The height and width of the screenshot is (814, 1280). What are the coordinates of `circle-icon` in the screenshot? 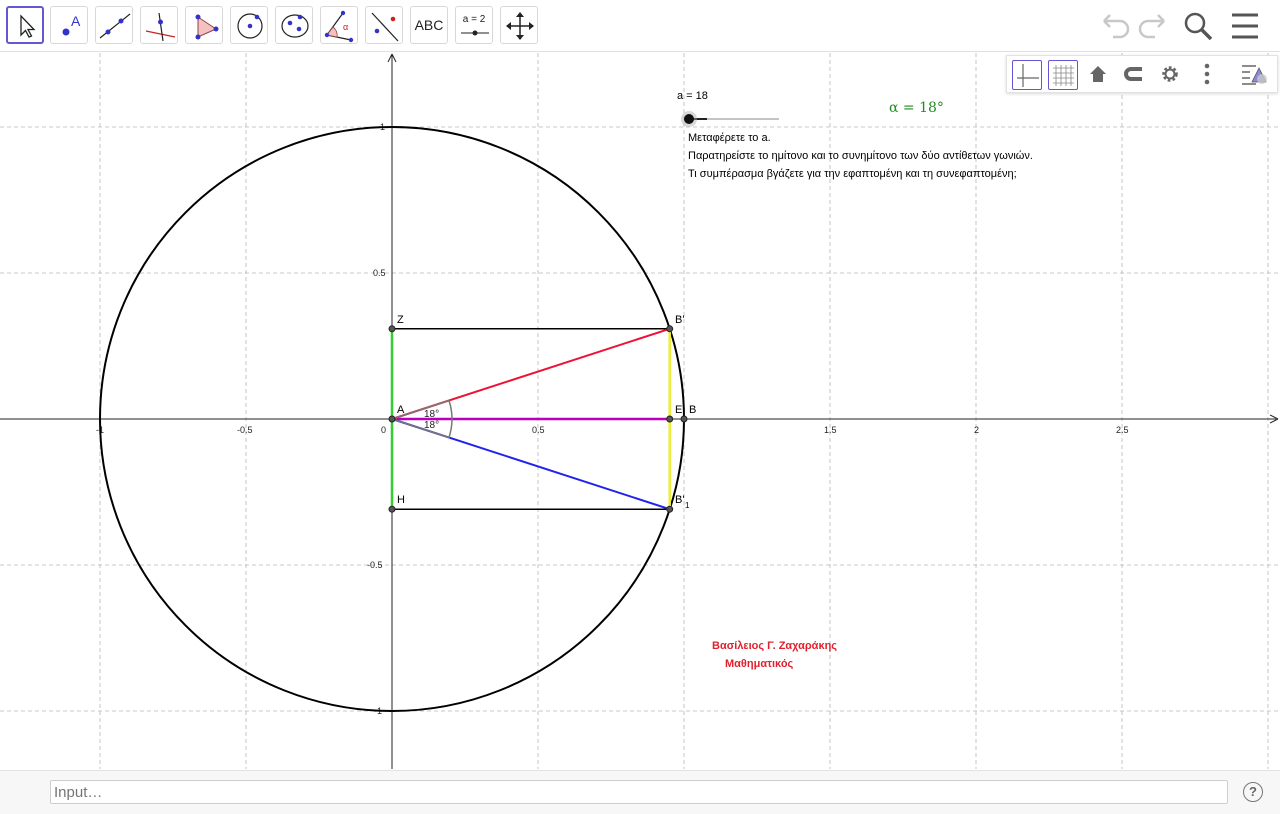 It's located at (250, 26).